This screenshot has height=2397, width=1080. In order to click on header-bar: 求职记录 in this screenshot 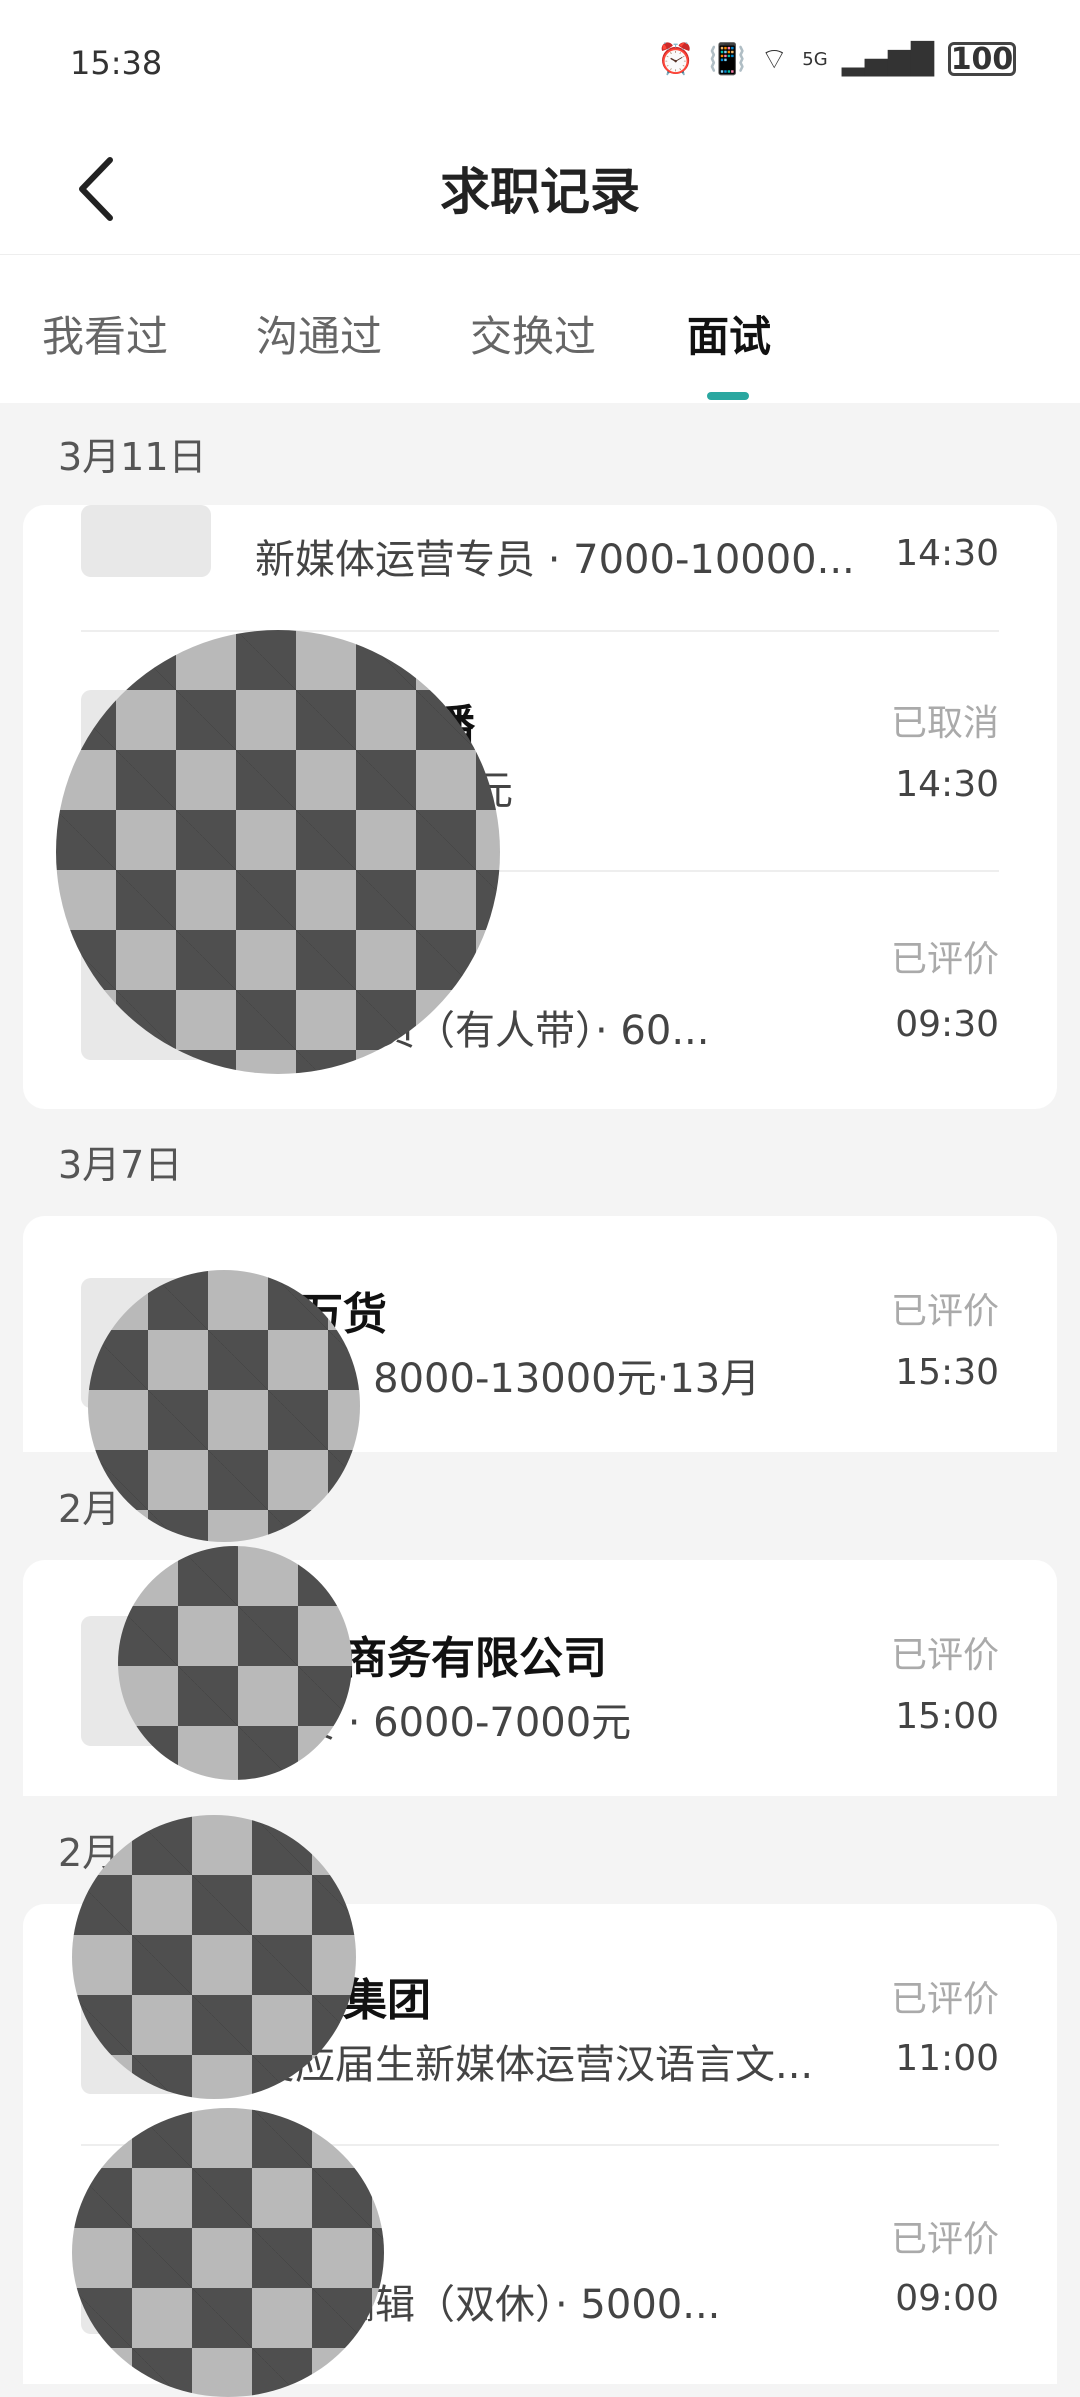, I will do `click(540, 191)`.